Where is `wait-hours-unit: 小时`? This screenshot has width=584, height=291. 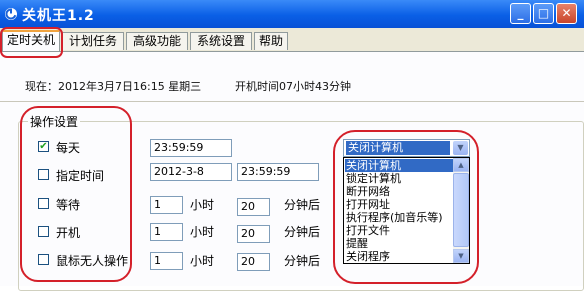 wait-hours-unit: 小时 is located at coordinates (202, 205).